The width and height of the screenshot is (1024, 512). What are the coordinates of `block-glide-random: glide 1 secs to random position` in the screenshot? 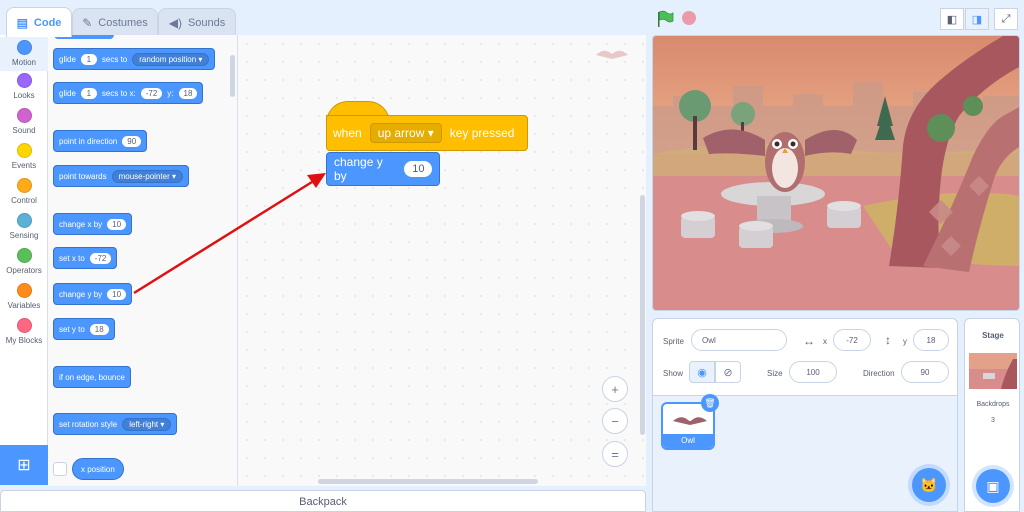 It's located at (134, 59).